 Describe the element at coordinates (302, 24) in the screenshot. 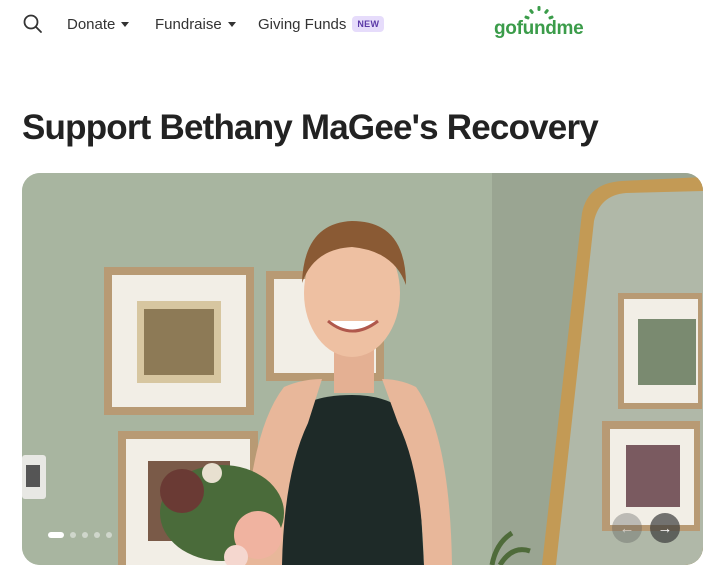

I see `giving-funds-label: Giving Funds` at that location.